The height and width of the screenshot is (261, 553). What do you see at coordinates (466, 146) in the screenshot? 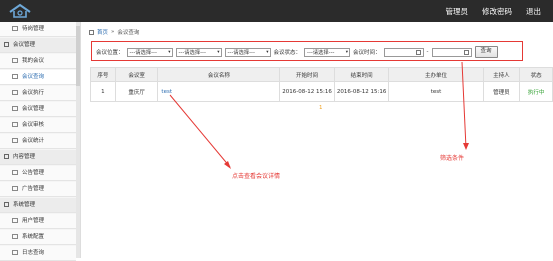
I see `annotation-arrowhead-right` at bounding box center [466, 146].